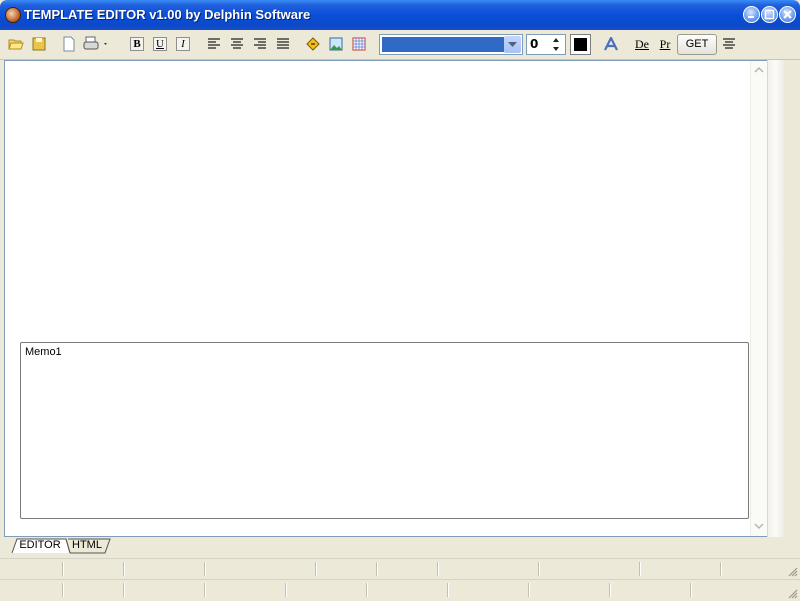 This screenshot has height=601, width=800. I want to click on link-button, so click(313, 44).